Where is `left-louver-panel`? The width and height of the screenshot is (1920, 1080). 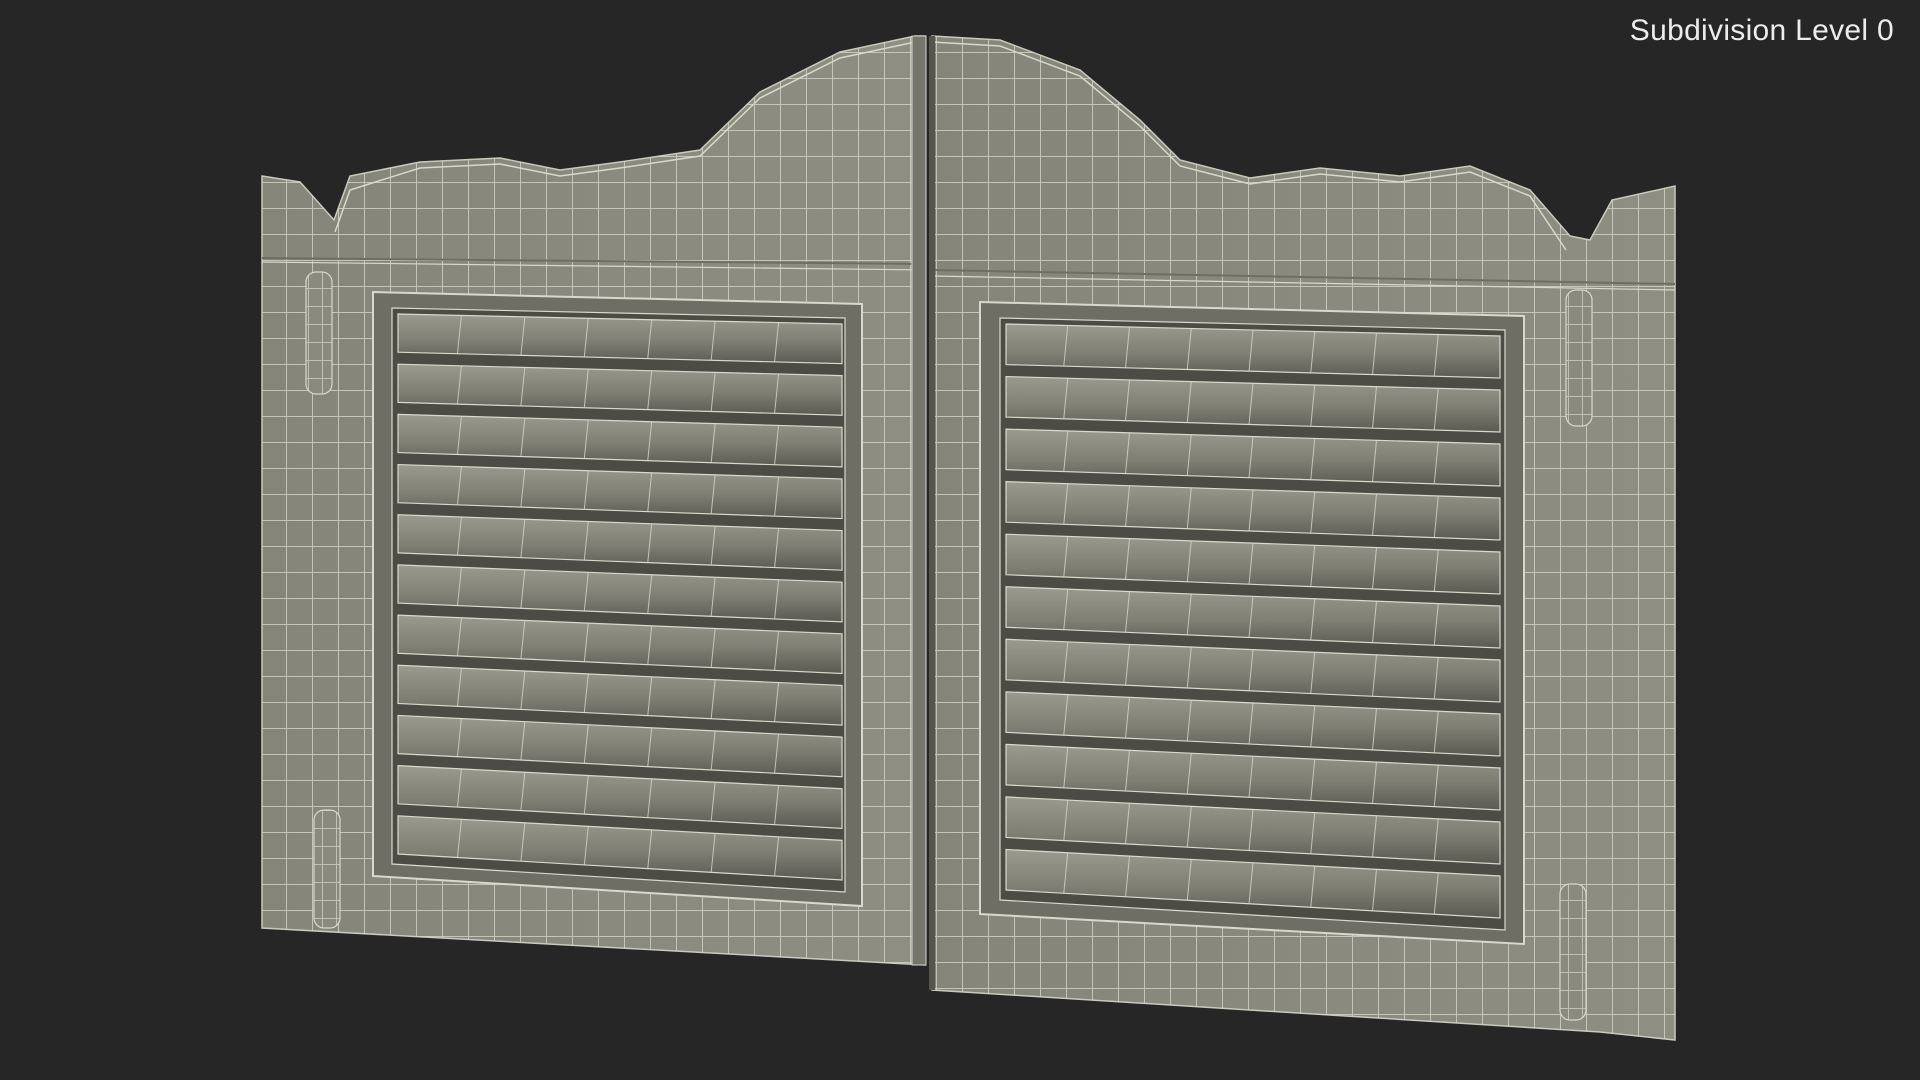
left-louver-panel is located at coordinates (617, 599).